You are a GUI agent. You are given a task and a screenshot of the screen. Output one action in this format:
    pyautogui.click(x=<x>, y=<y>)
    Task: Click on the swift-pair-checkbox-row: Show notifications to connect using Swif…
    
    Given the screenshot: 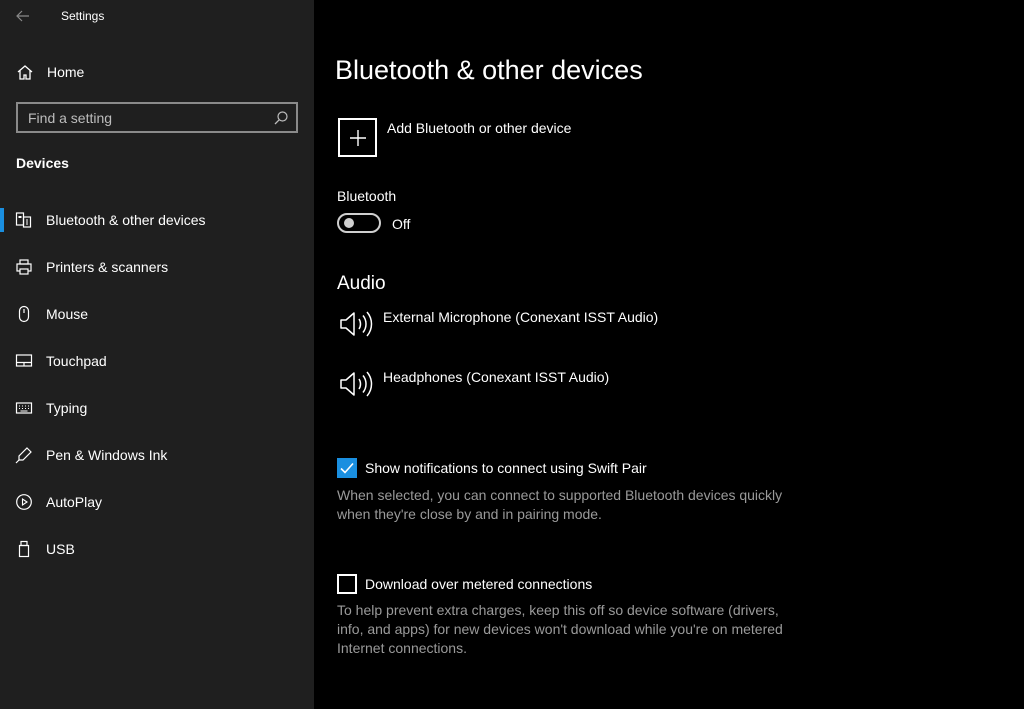 What is the action you would take?
    pyautogui.click(x=557, y=469)
    